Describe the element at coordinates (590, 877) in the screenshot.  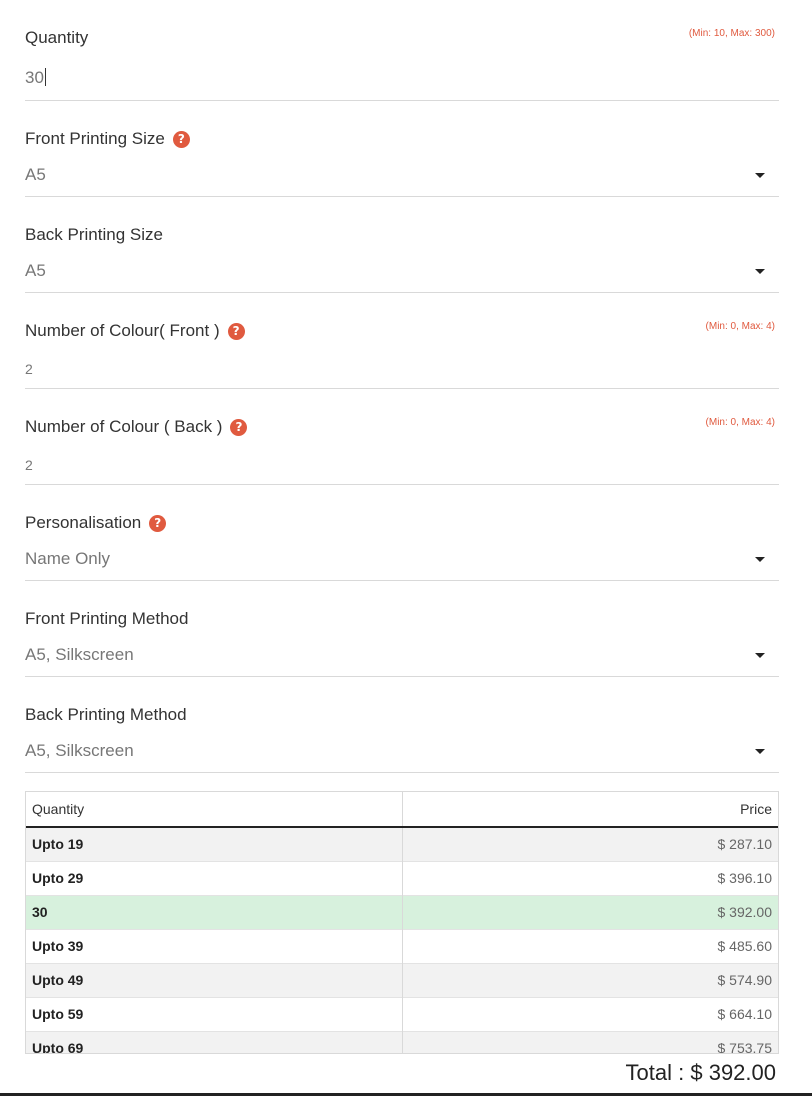
I see `row-price: $ 396.10` at that location.